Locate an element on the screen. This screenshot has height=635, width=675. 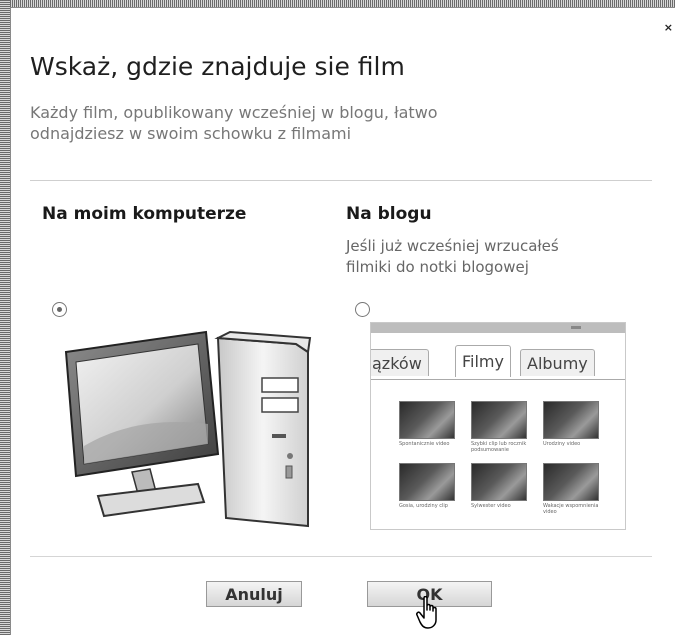
preview-titlebar is located at coordinates (498, 328).